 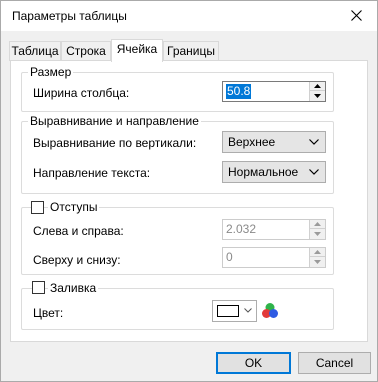 What do you see at coordinates (274, 229) in the screenshot?
I see `left-right-spinner: 2.032` at bounding box center [274, 229].